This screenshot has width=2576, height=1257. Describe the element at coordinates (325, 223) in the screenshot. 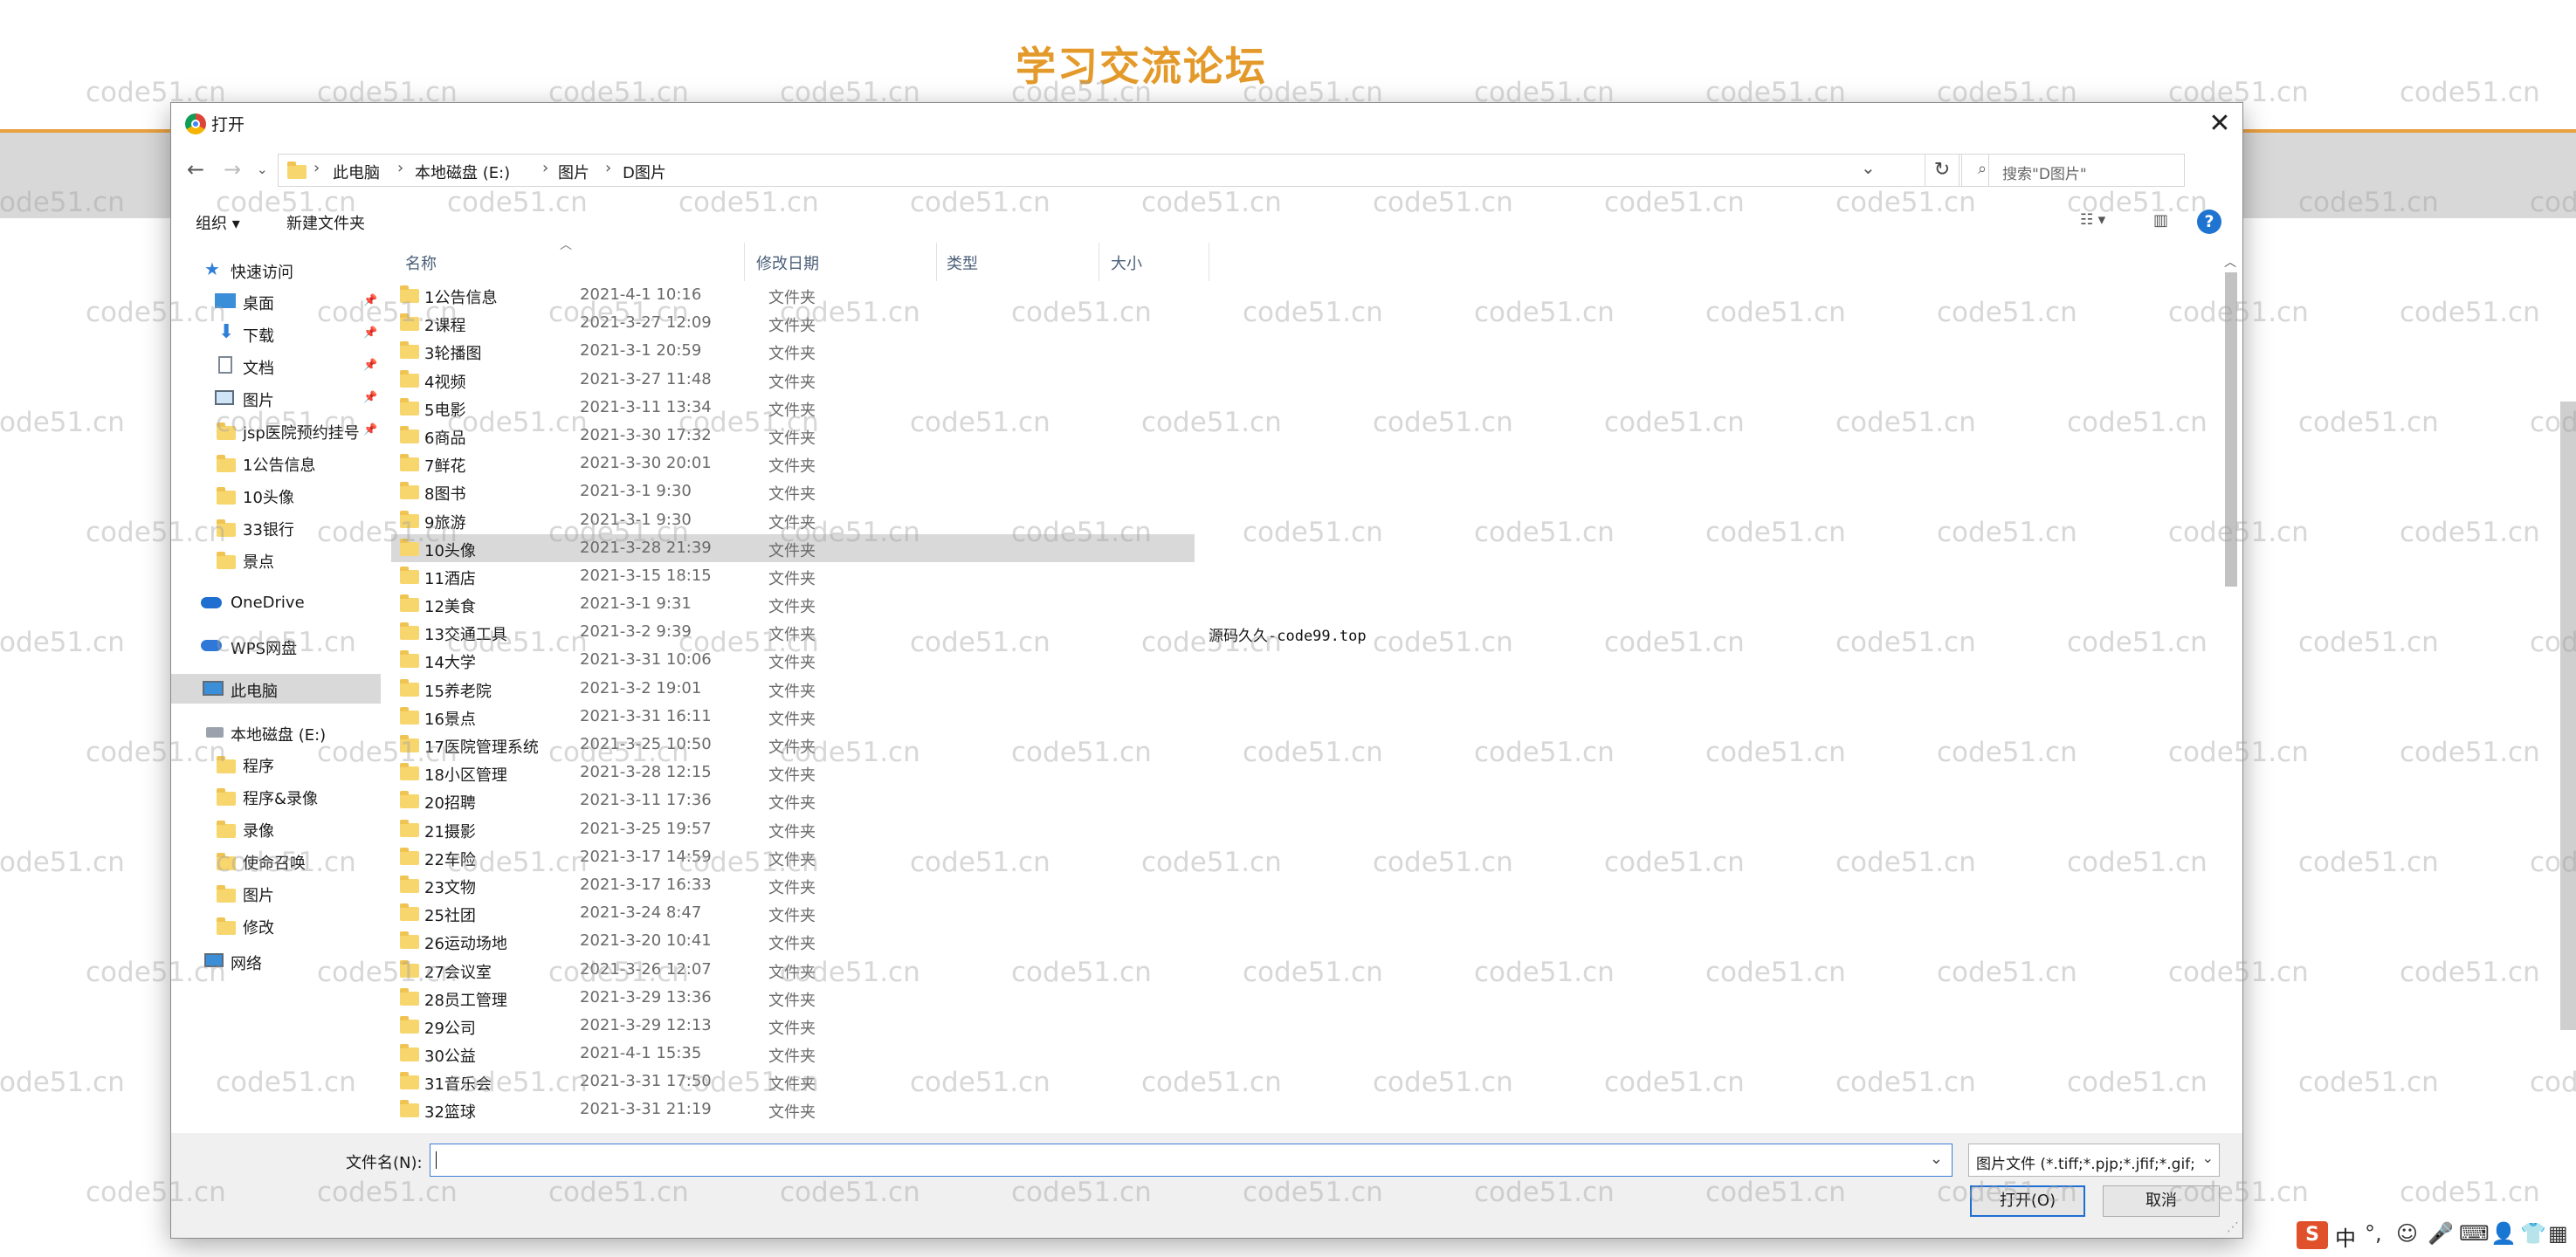

I see `new-folder-button: 新建文件夹` at that location.